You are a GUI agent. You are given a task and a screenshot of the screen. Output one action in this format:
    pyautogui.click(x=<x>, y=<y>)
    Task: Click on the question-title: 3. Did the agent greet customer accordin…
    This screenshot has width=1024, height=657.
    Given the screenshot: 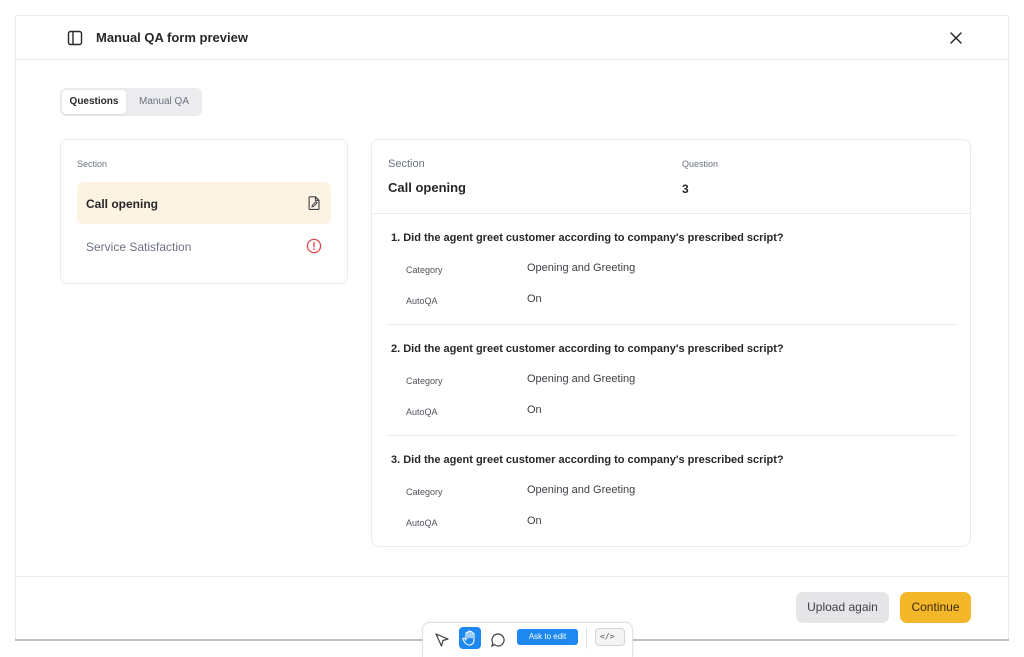 What is the action you would take?
    pyautogui.click(x=587, y=460)
    